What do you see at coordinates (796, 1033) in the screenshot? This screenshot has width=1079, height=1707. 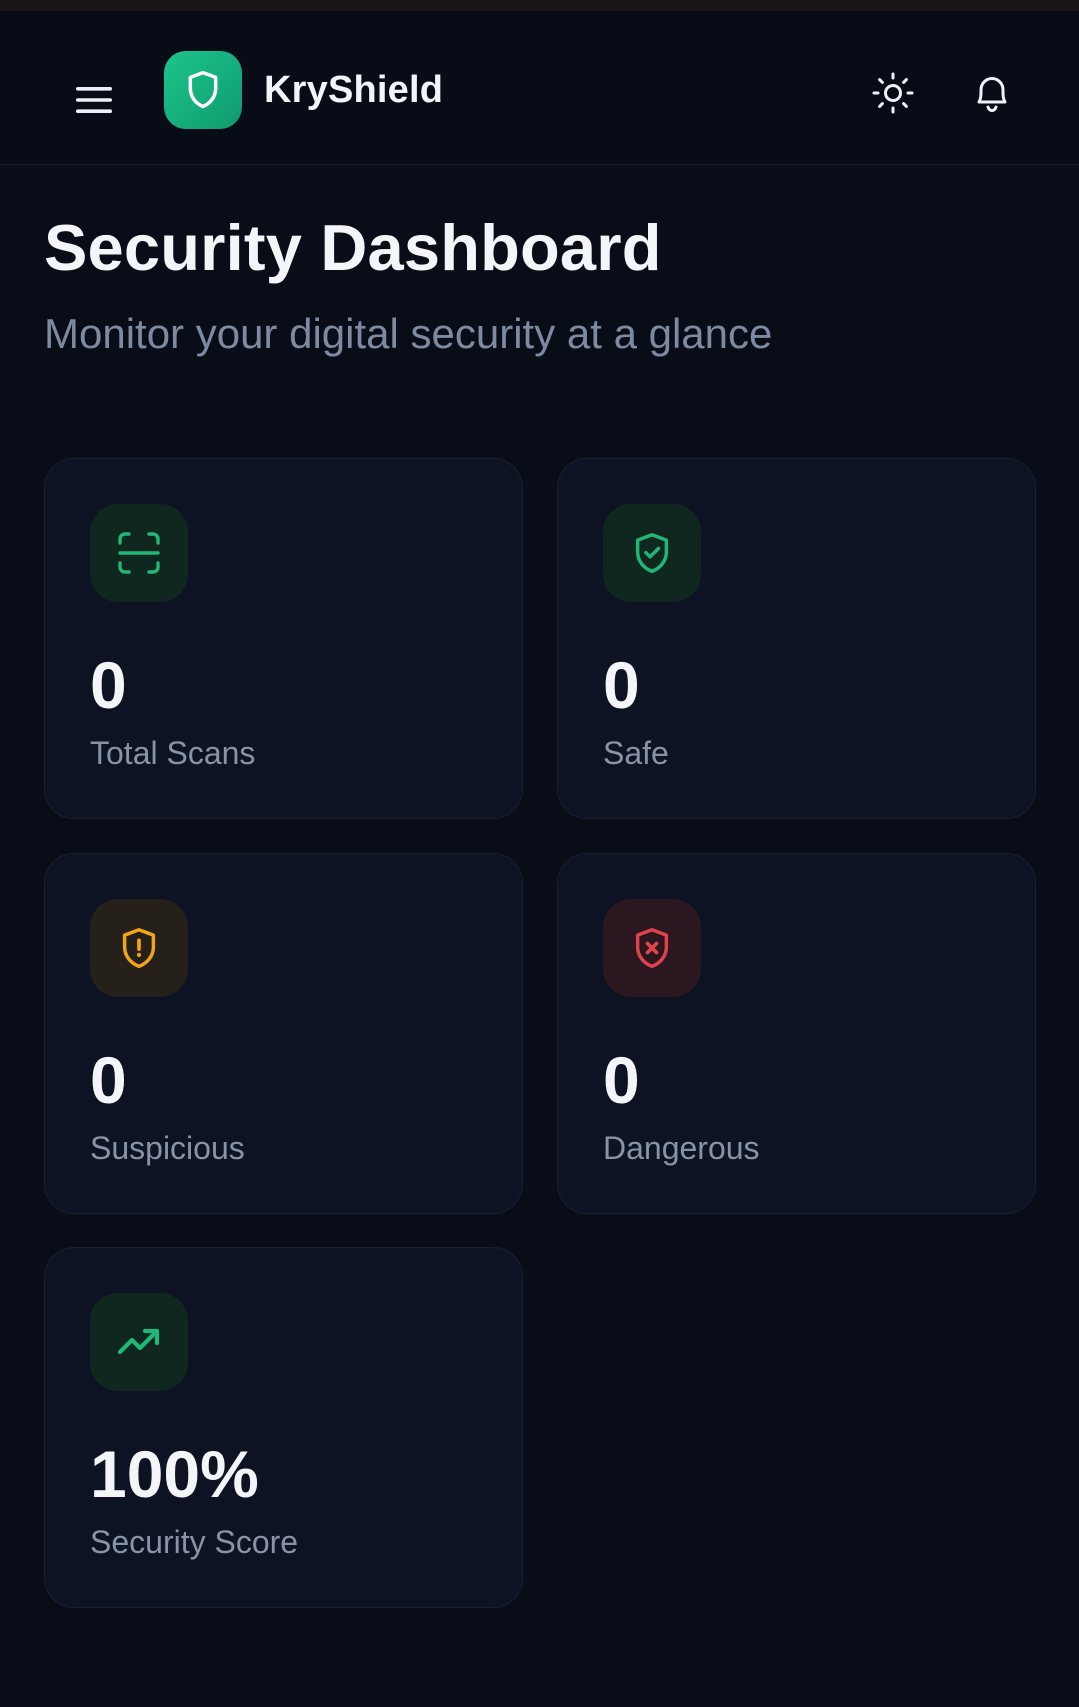 I see `stat-card-dangerous: 0 Dangerous` at bounding box center [796, 1033].